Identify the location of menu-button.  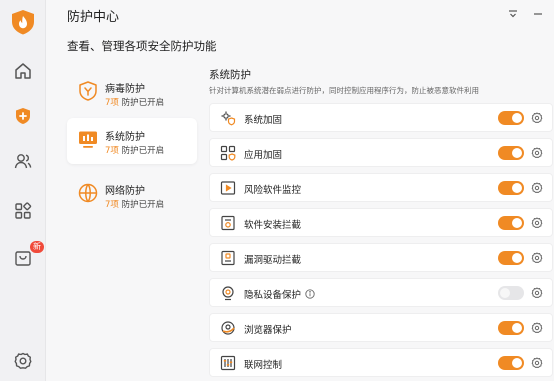
(513, 14).